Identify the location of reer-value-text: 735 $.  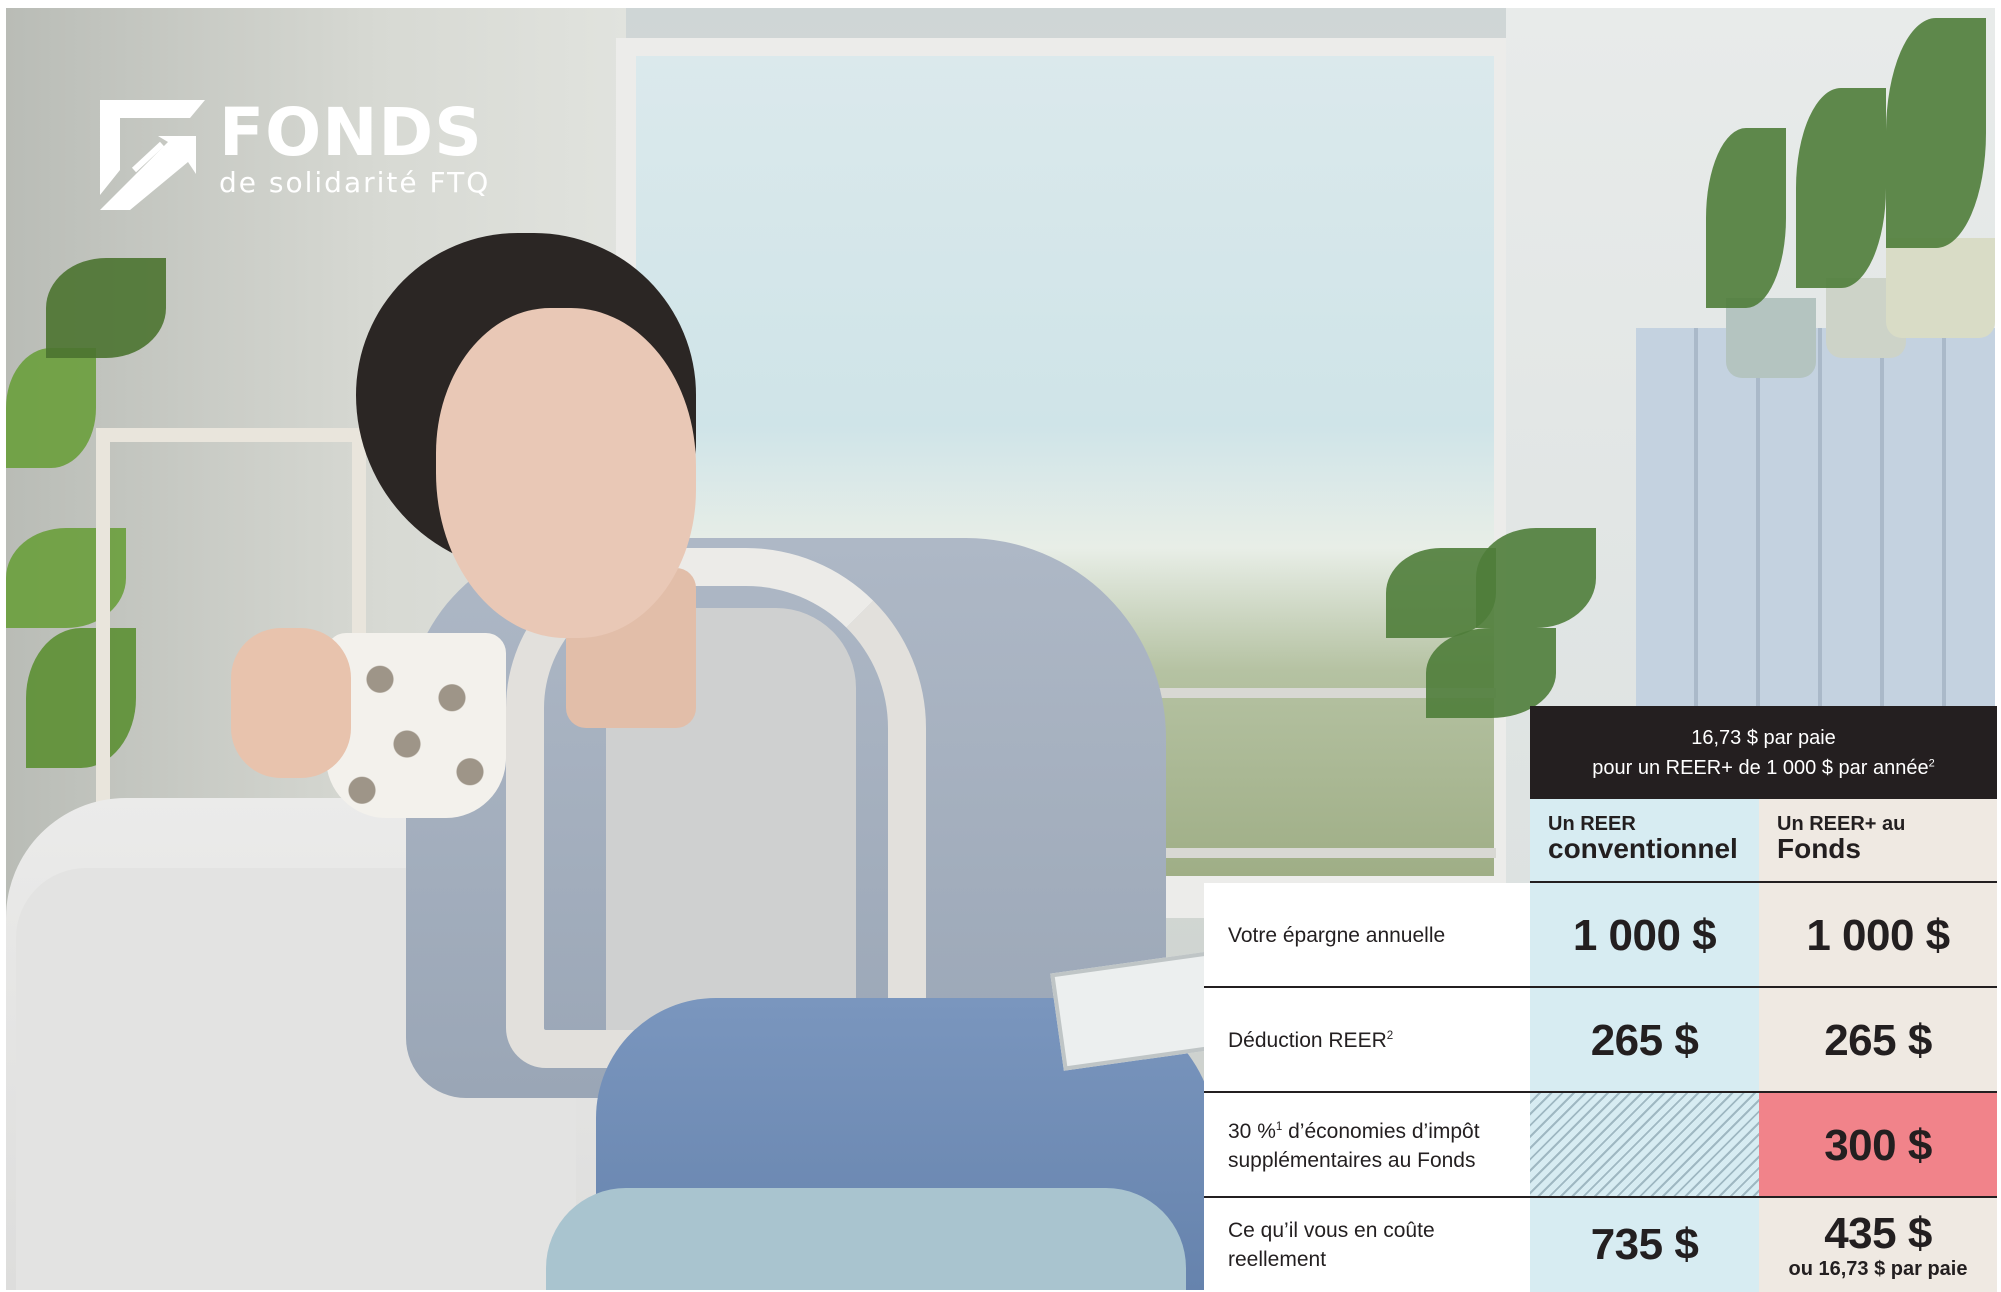
(1644, 1244).